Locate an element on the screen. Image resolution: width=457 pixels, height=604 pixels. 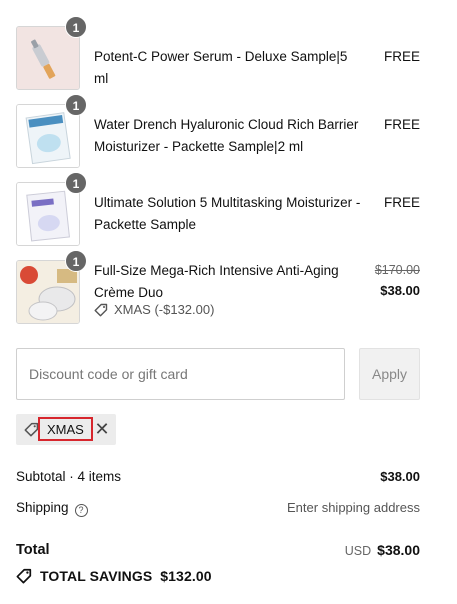
total-savings: TOTAL SAVINGS $132.00 is located at coordinates (114, 576).